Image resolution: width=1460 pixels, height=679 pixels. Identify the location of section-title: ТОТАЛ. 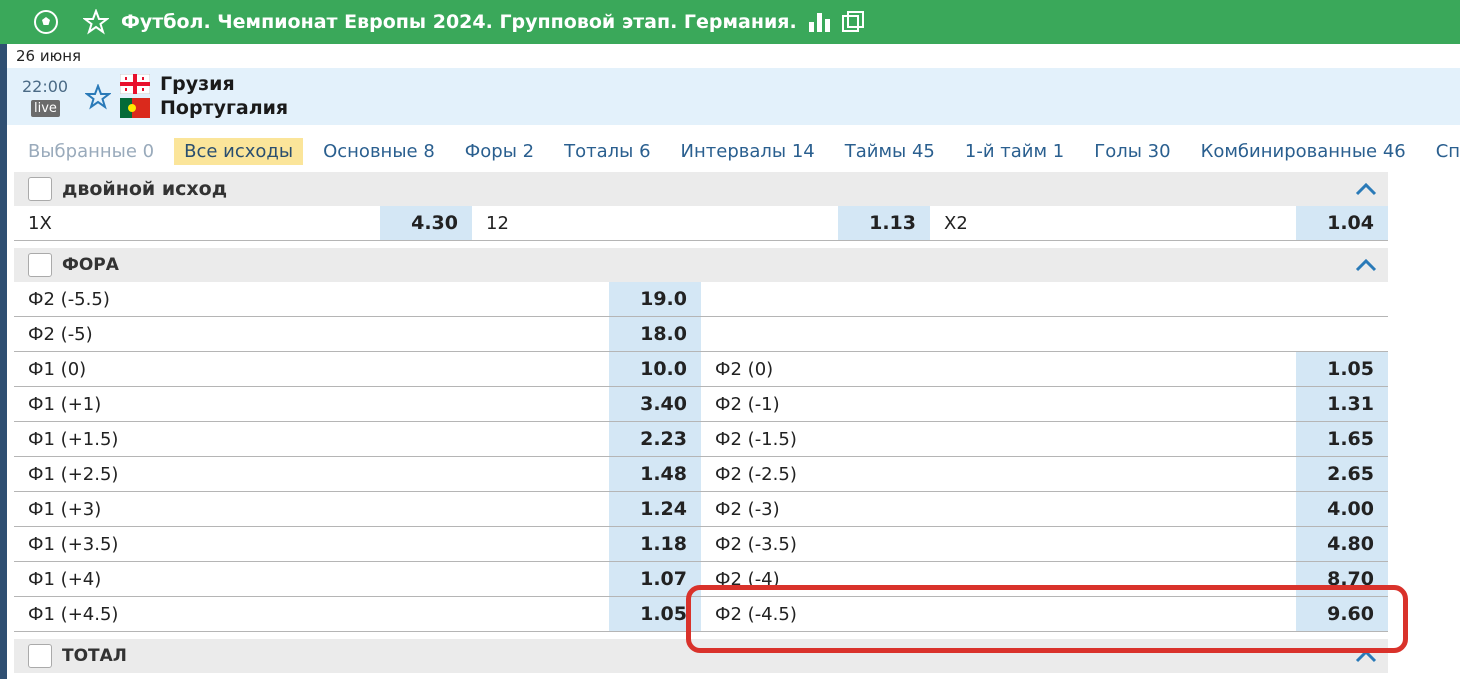
(94, 656).